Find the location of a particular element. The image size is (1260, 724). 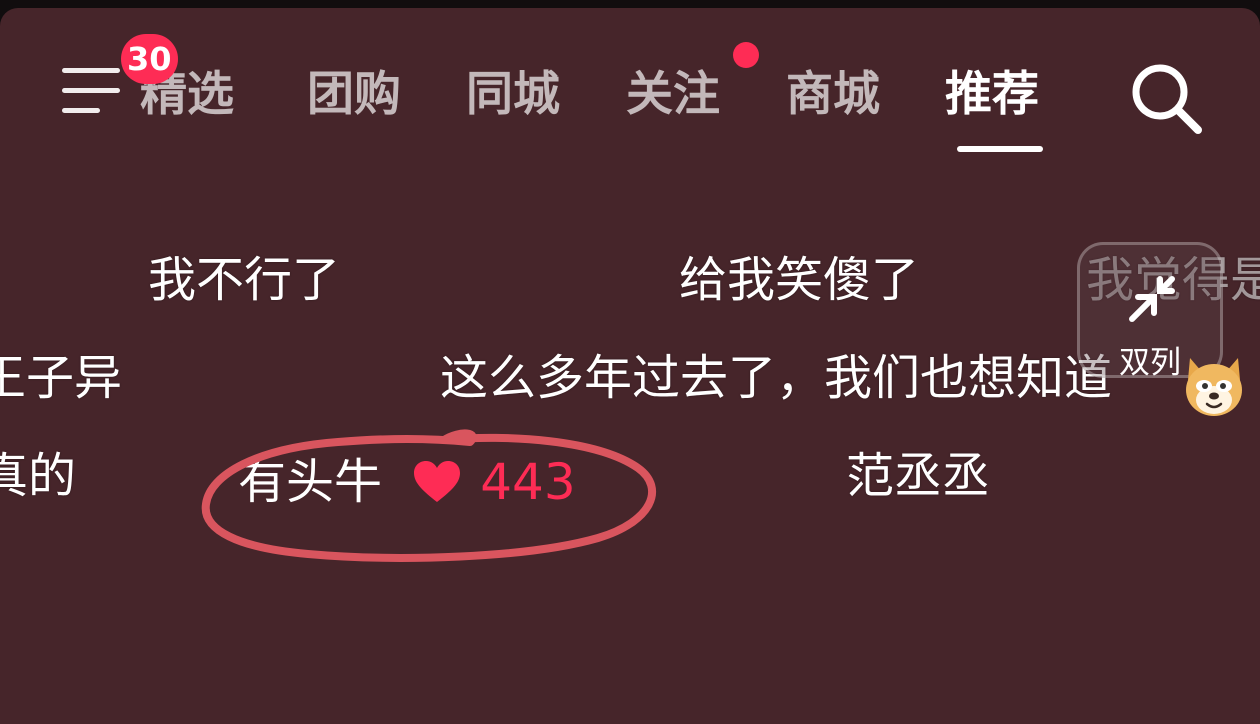

danmaku-comment: 这么多年过去了，我们也想知道 is located at coordinates (776, 378).